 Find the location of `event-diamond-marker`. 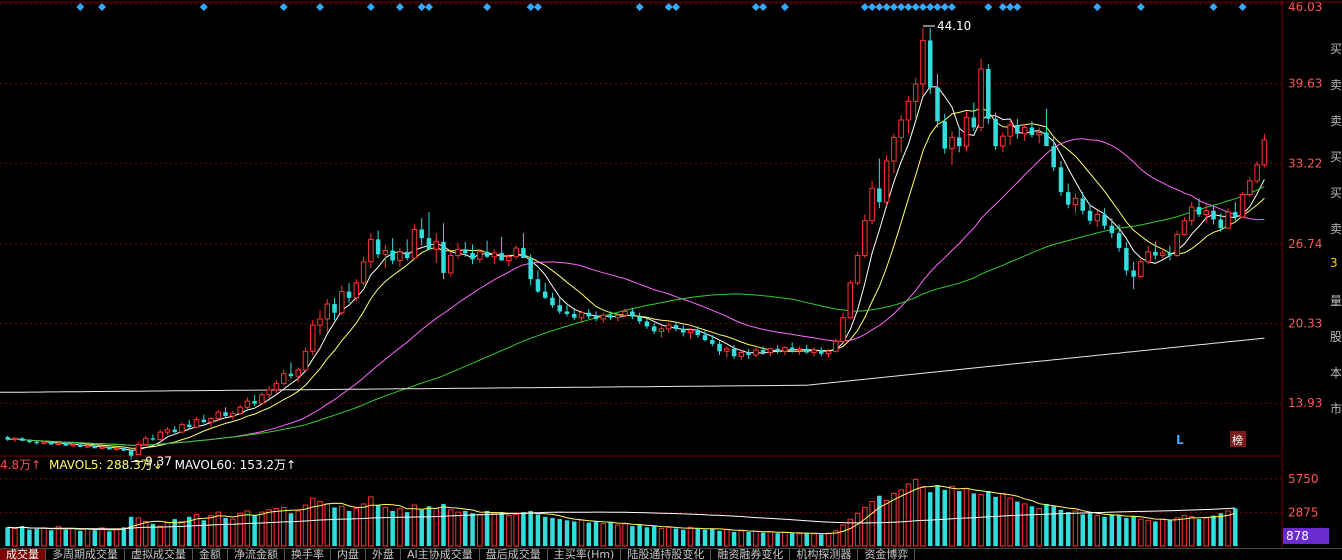

event-diamond-marker is located at coordinates (886, 7).